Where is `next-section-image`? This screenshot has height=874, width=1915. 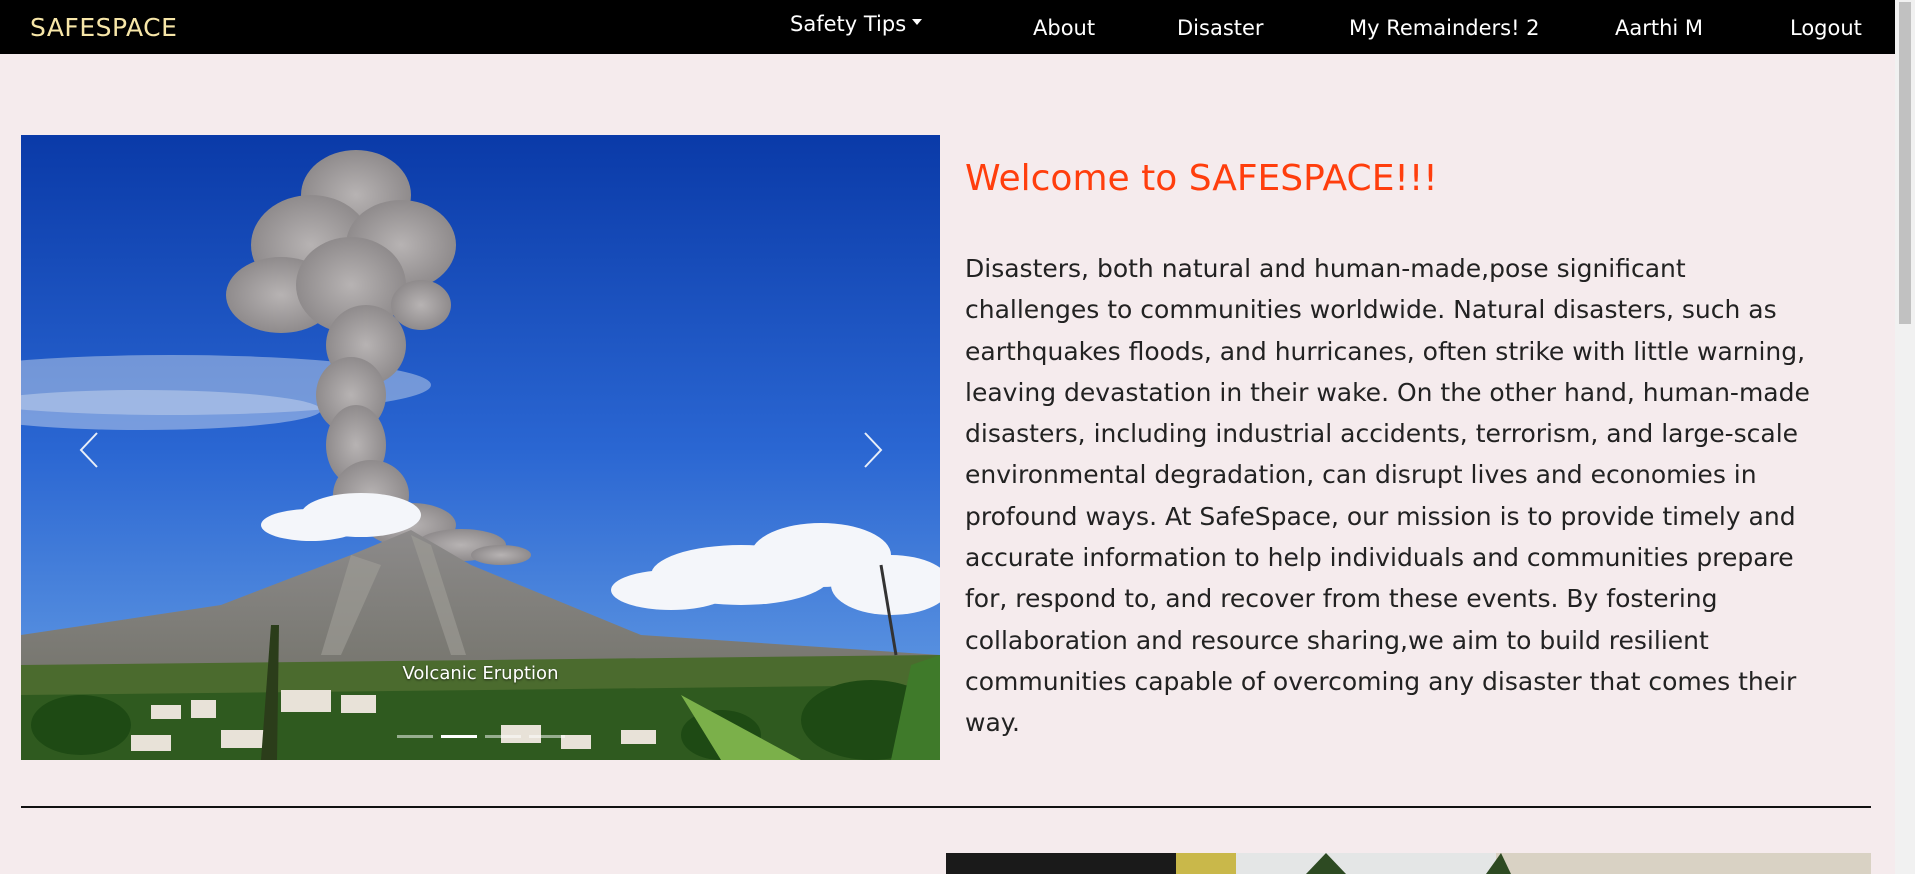 next-section-image is located at coordinates (1408, 863).